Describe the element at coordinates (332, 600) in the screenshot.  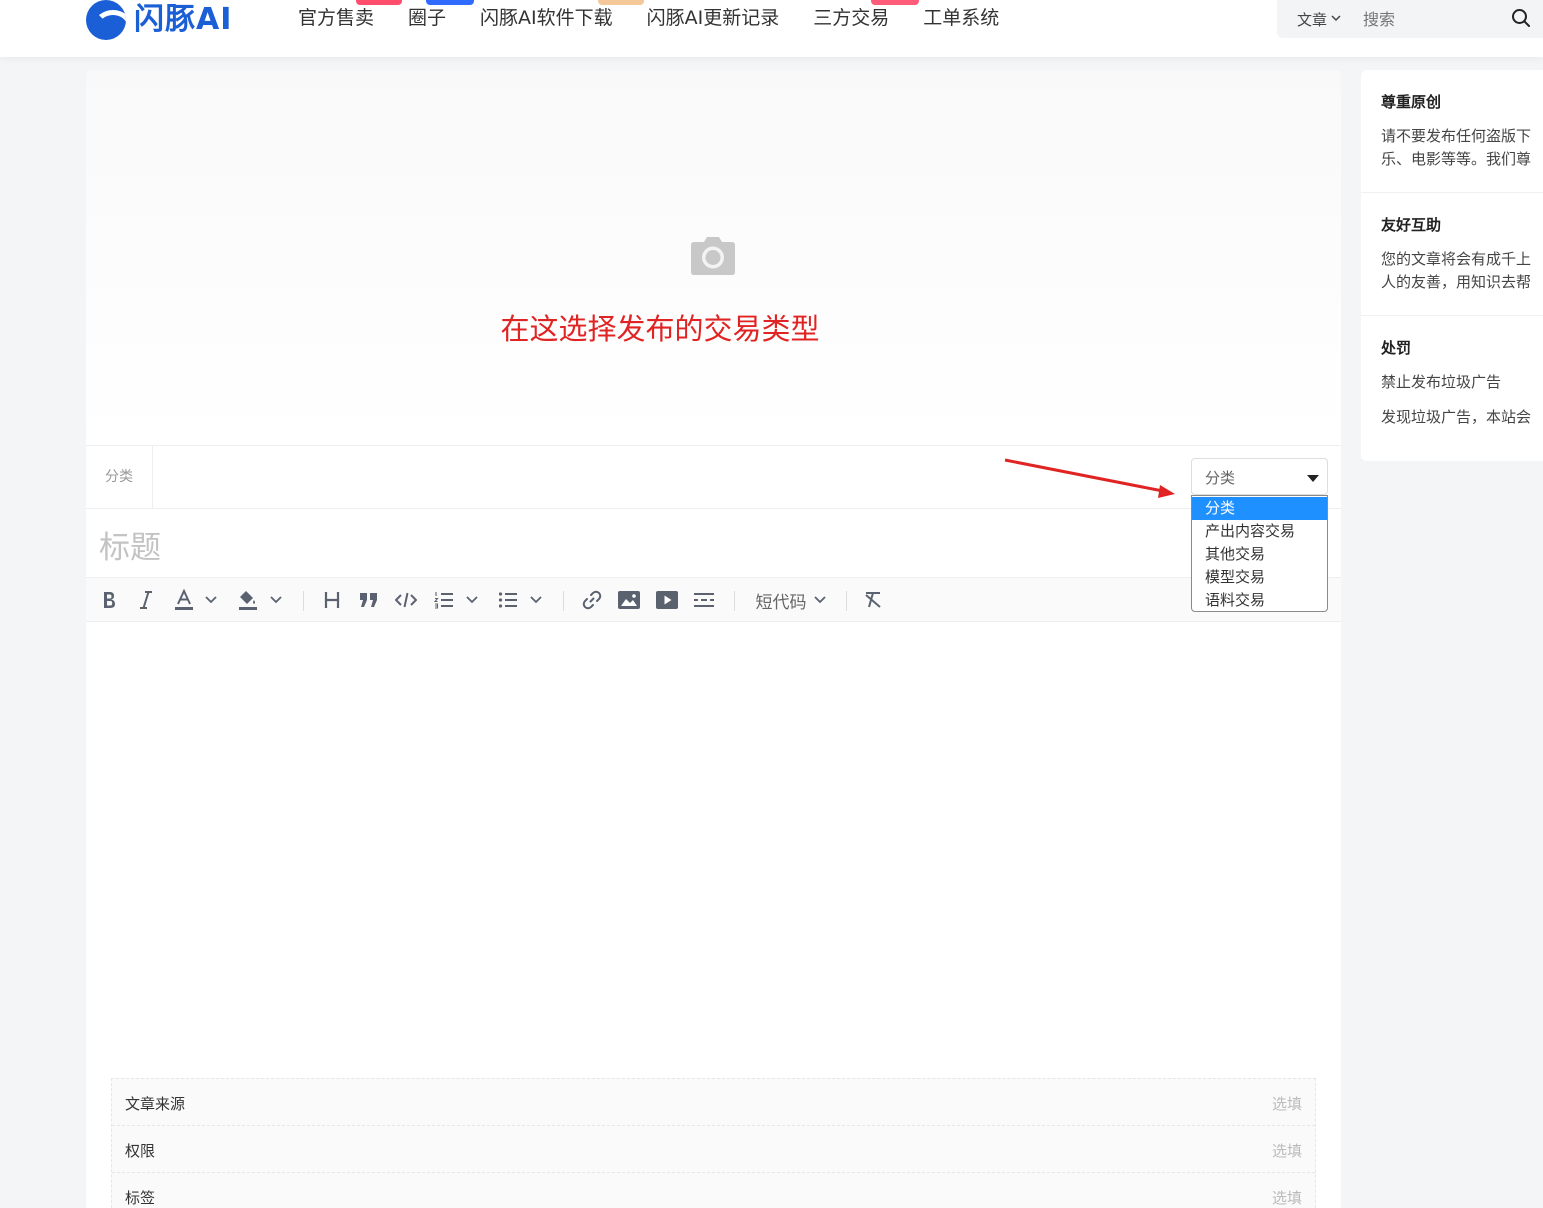
I see `heading-icon` at that location.